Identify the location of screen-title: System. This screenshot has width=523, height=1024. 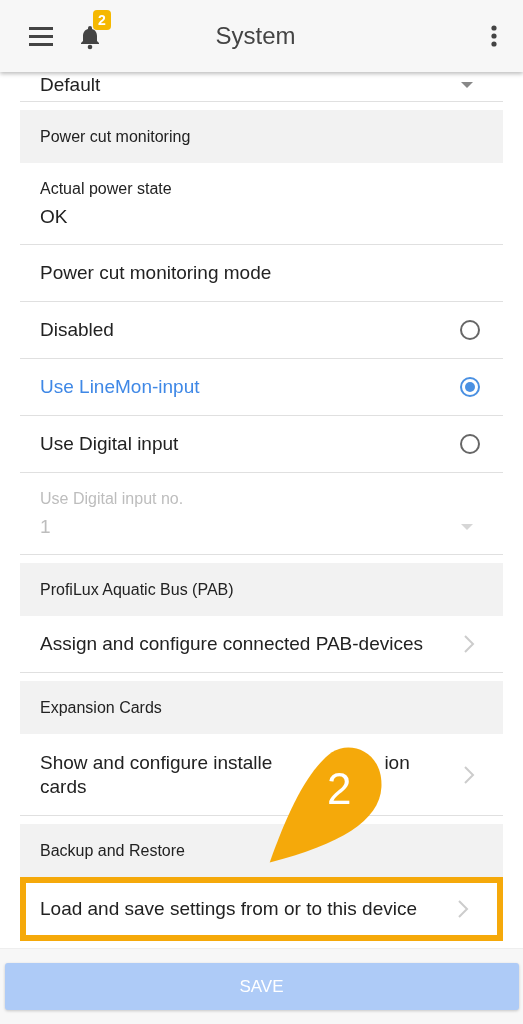
(255, 36).